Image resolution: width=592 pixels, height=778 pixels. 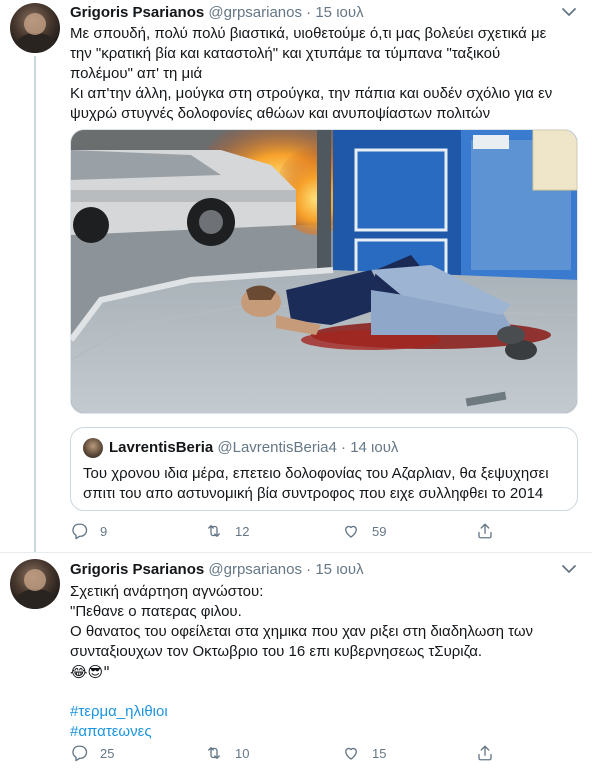 I want to click on like-count: 15, so click(x=379, y=753).